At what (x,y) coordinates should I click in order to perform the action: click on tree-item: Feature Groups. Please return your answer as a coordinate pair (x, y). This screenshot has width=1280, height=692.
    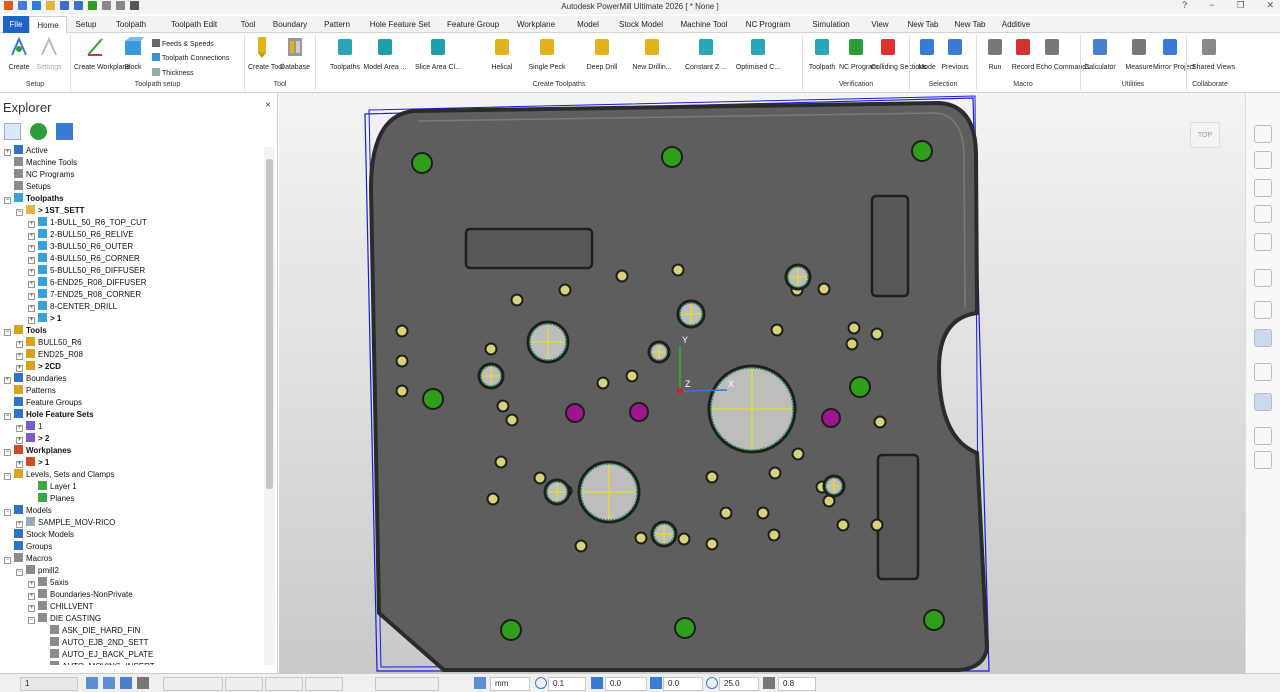
    Looking at the image, I should click on (43, 403).